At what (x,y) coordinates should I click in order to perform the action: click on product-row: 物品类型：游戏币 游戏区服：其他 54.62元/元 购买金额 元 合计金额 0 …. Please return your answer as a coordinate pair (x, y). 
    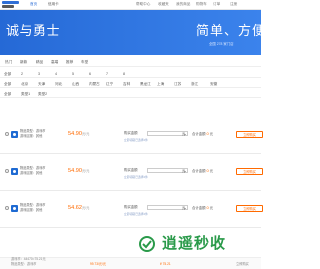
    Looking at the image, I should click on (131, 210).